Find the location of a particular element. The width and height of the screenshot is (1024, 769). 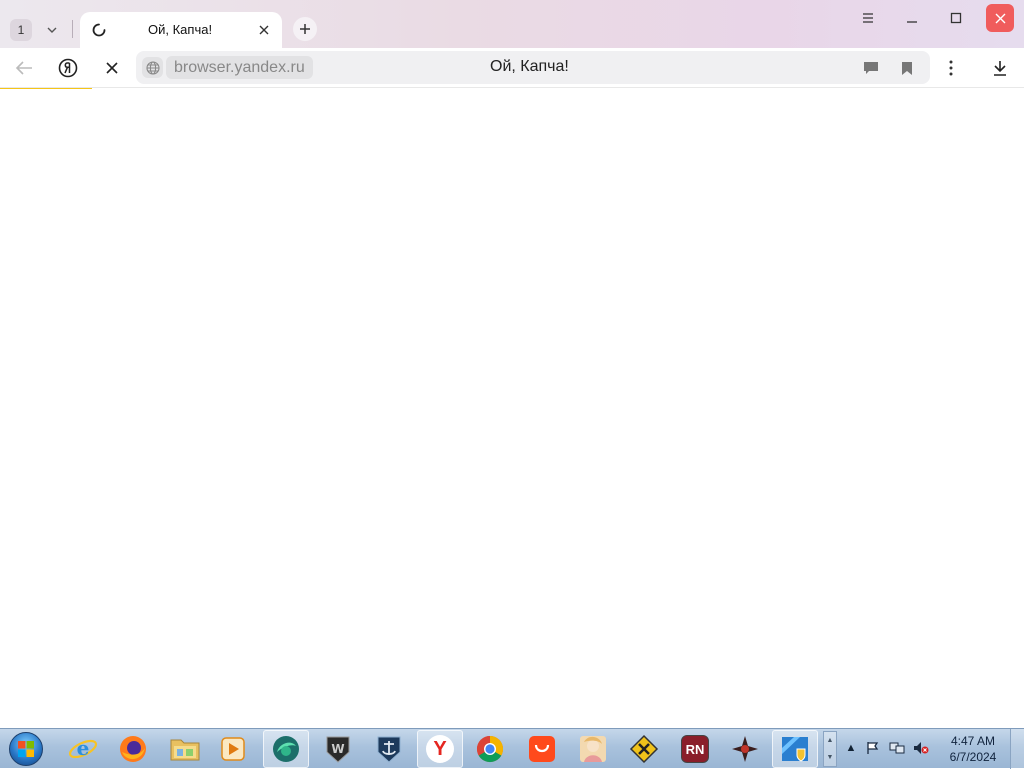

chrome-icon is located at coordinates (490, 749).